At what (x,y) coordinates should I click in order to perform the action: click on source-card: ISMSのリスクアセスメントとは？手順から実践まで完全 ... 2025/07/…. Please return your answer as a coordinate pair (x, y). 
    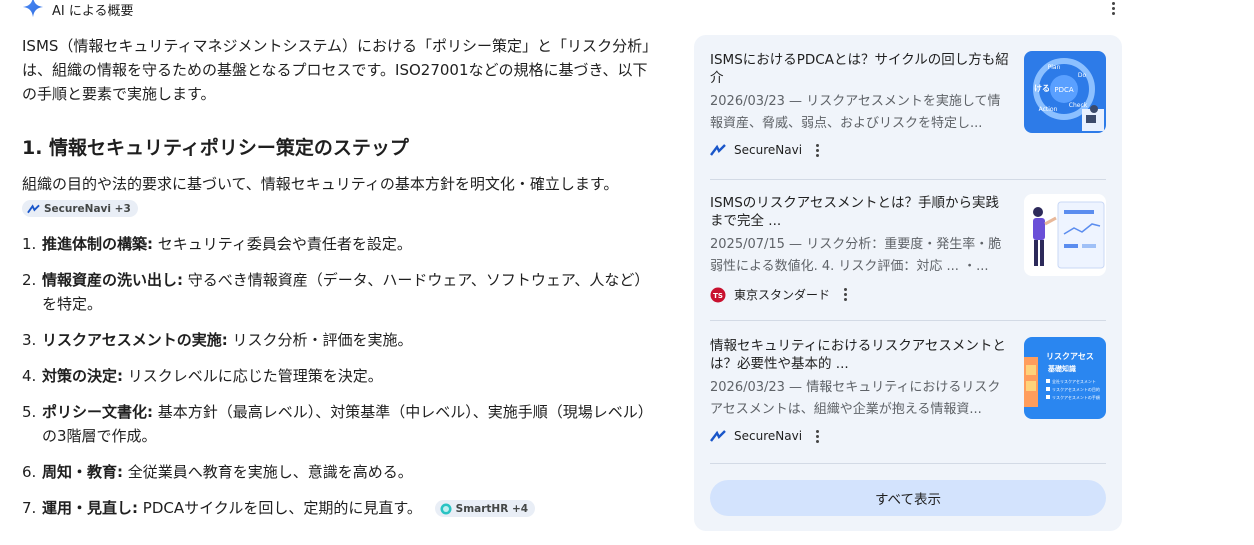
    Looking at the image, I should click on (908, 254).